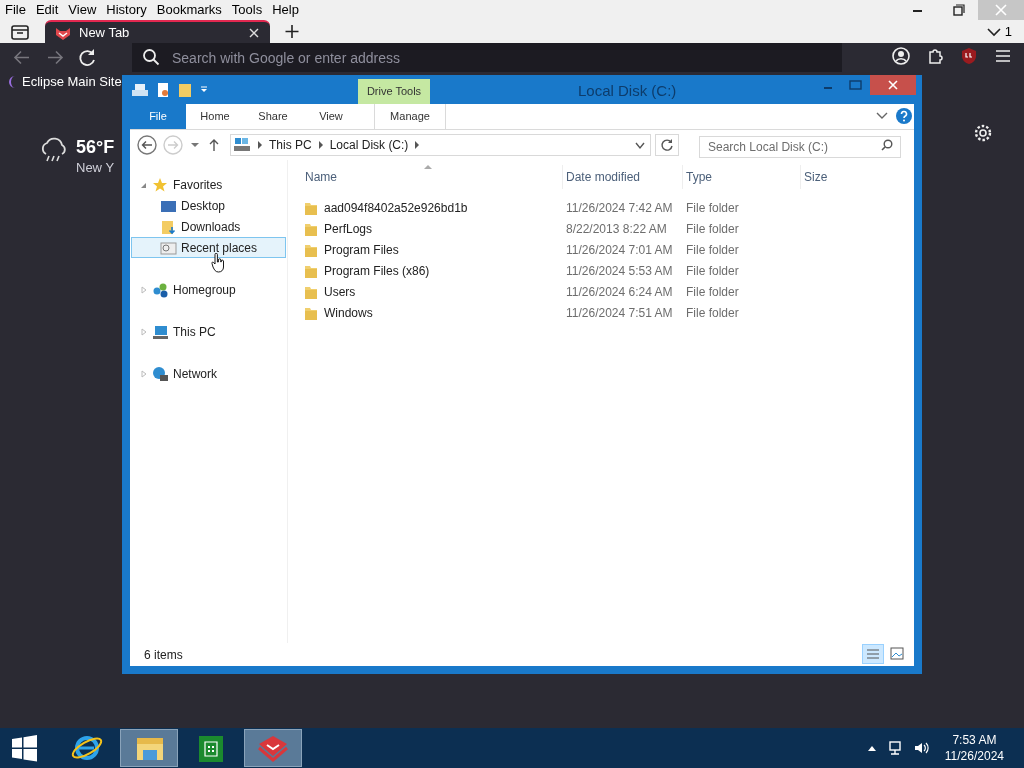  Describe the element at coordinates (208, 289) in the screenshot. I see `nav-item: Homegroup` at that location.